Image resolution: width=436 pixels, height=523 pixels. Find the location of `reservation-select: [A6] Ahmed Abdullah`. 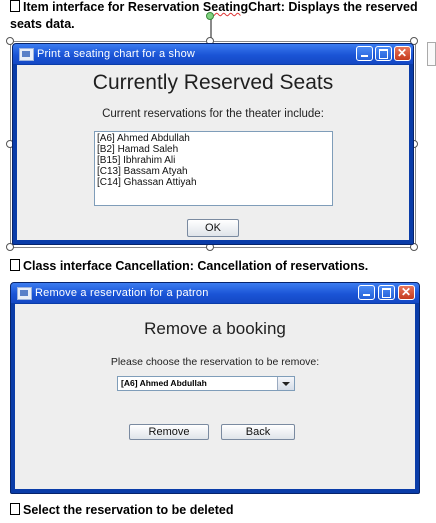

reservation-select: [A6] Ahmed Abdullah is located at coordinates (206, 383).